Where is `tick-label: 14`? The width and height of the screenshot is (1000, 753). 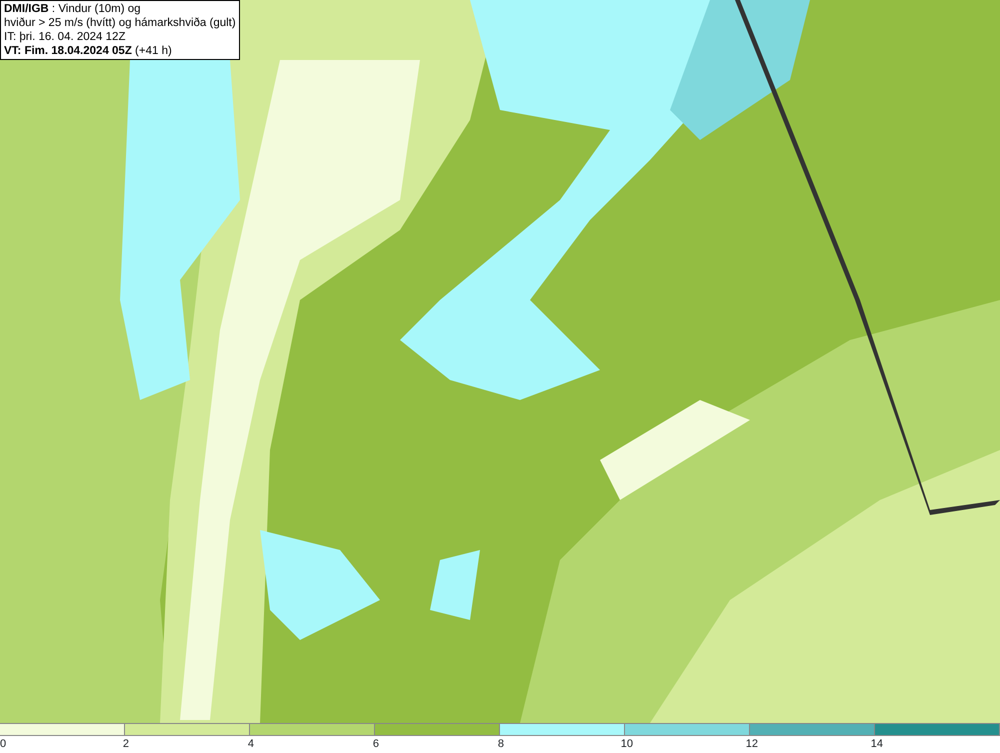
tick-label: 14 is located at coordinates (876, 744).